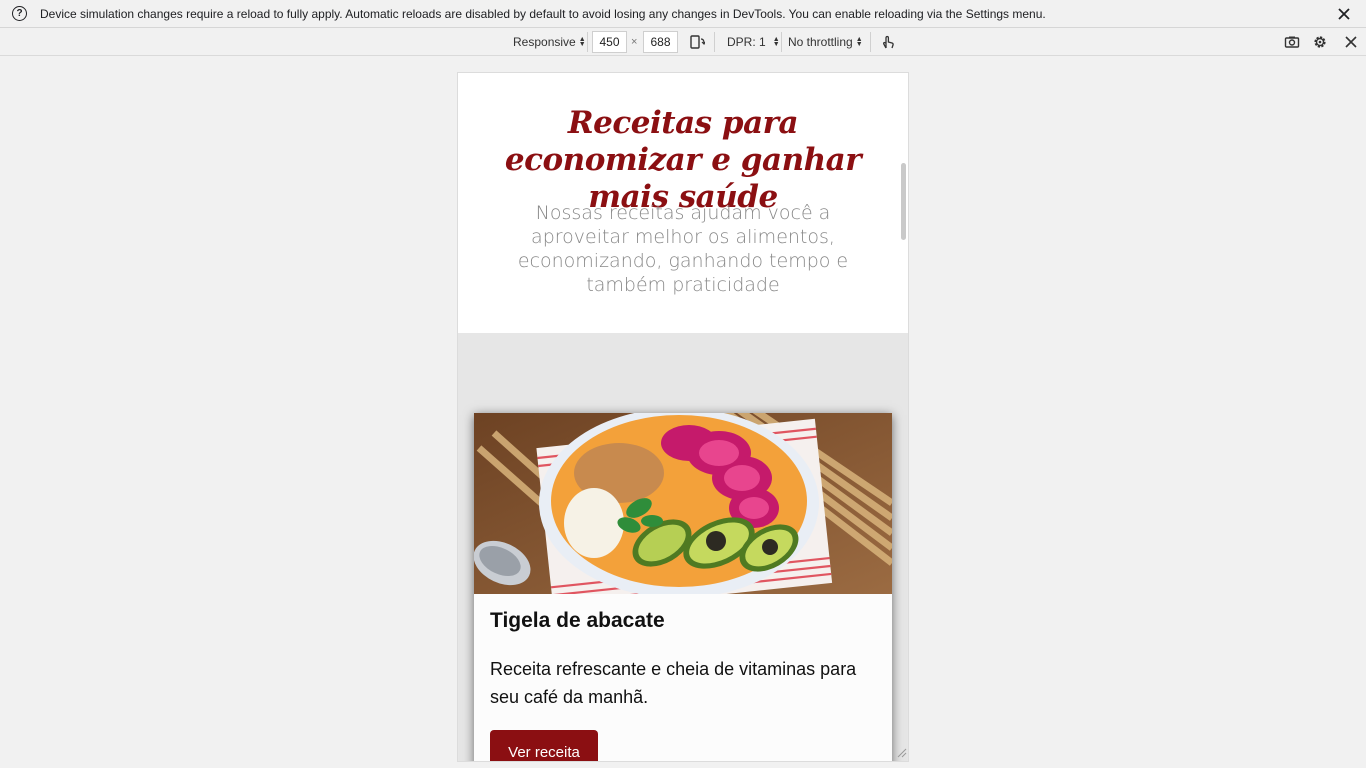 The image size is (1366, 768). What do you see at coordinates (903, 201) in the screenshot?
I see `scrollbar-thumb` at bounding box center [903, 201].